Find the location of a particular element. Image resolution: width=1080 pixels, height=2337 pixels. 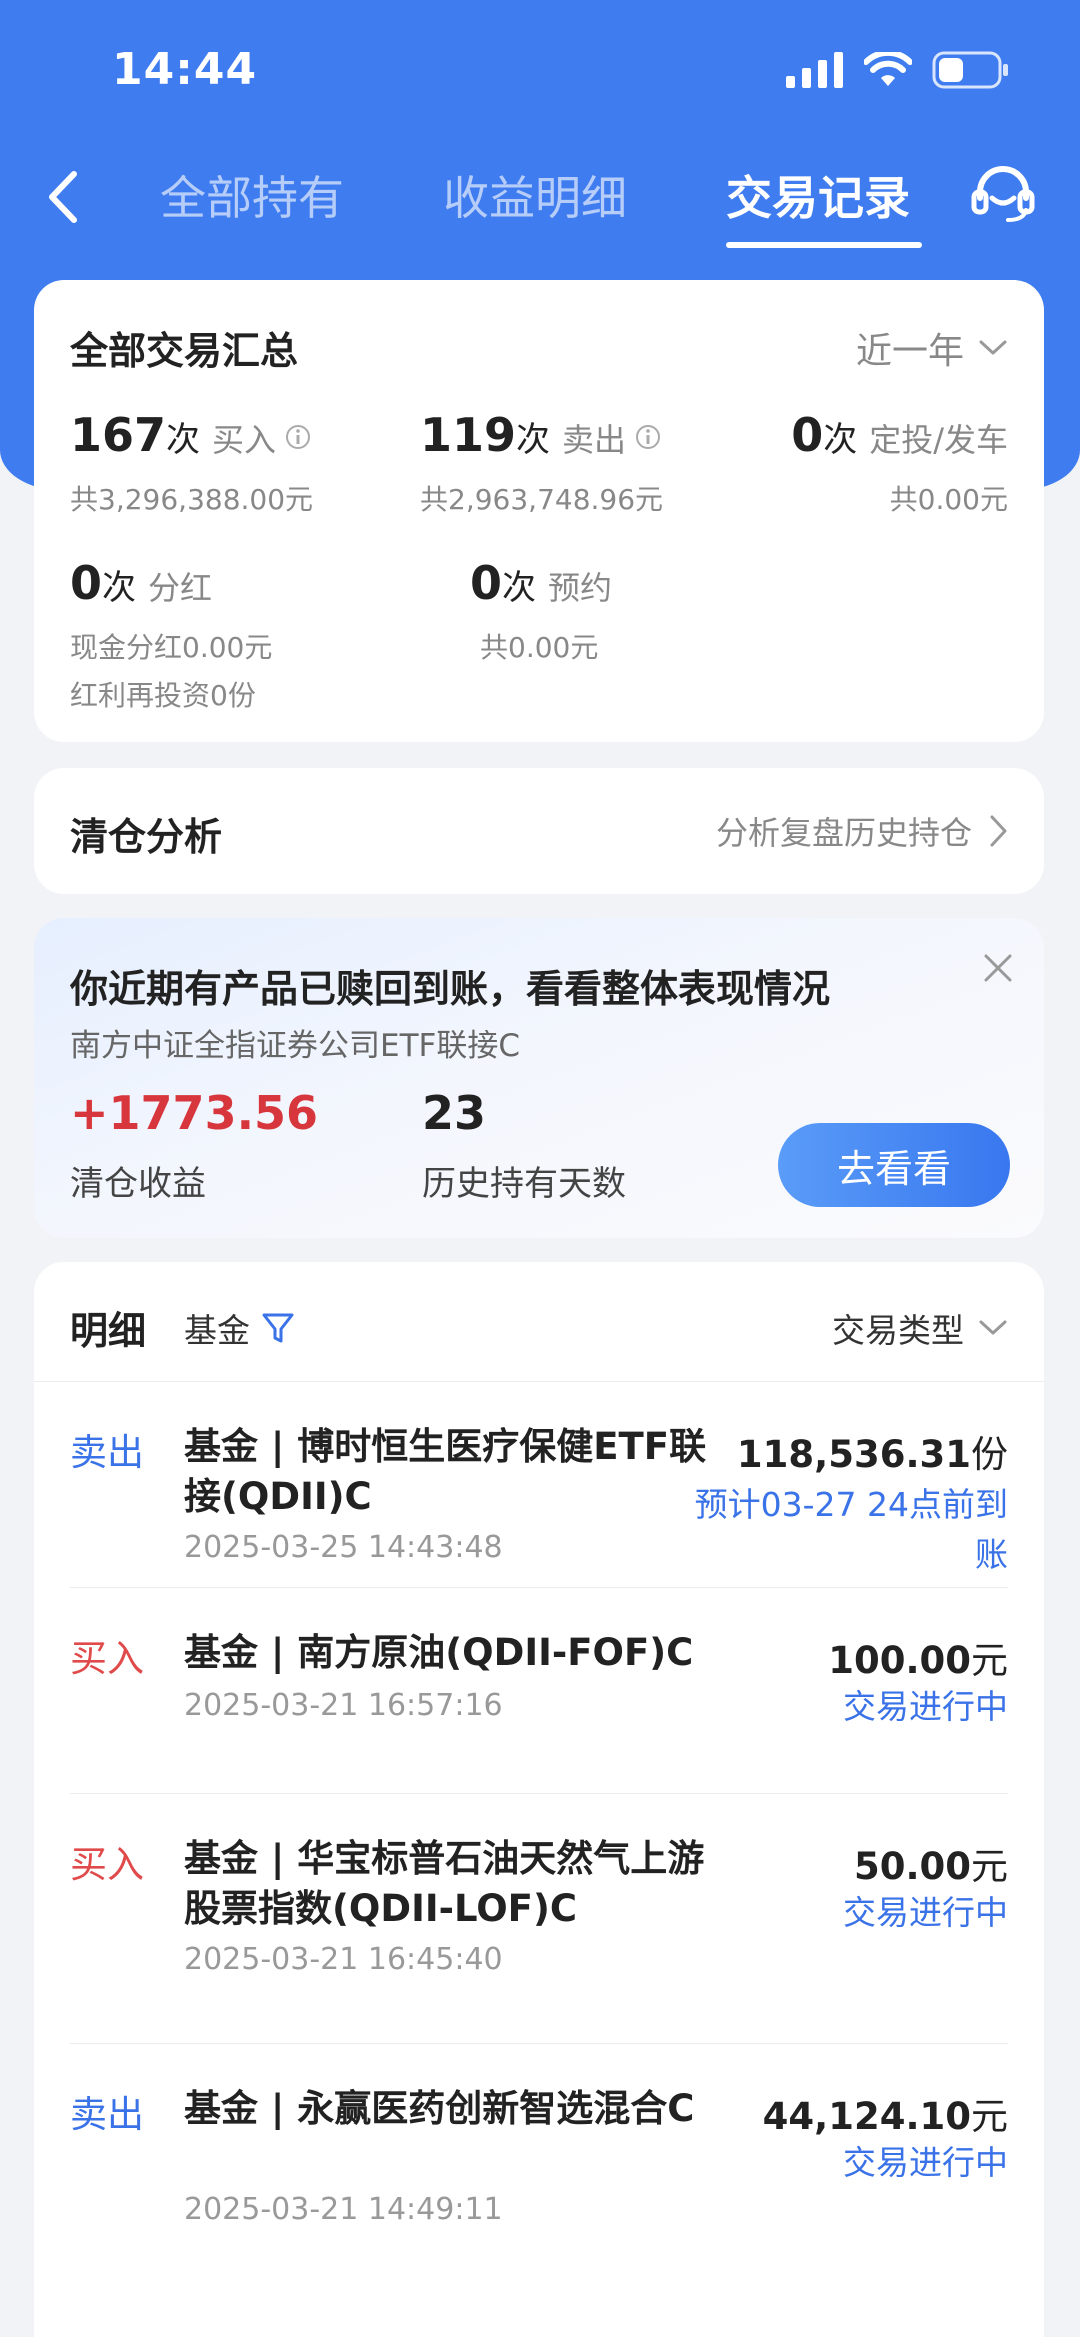

cash-dividend: 现金分红0.00元 is located at coordinates (171, 647).